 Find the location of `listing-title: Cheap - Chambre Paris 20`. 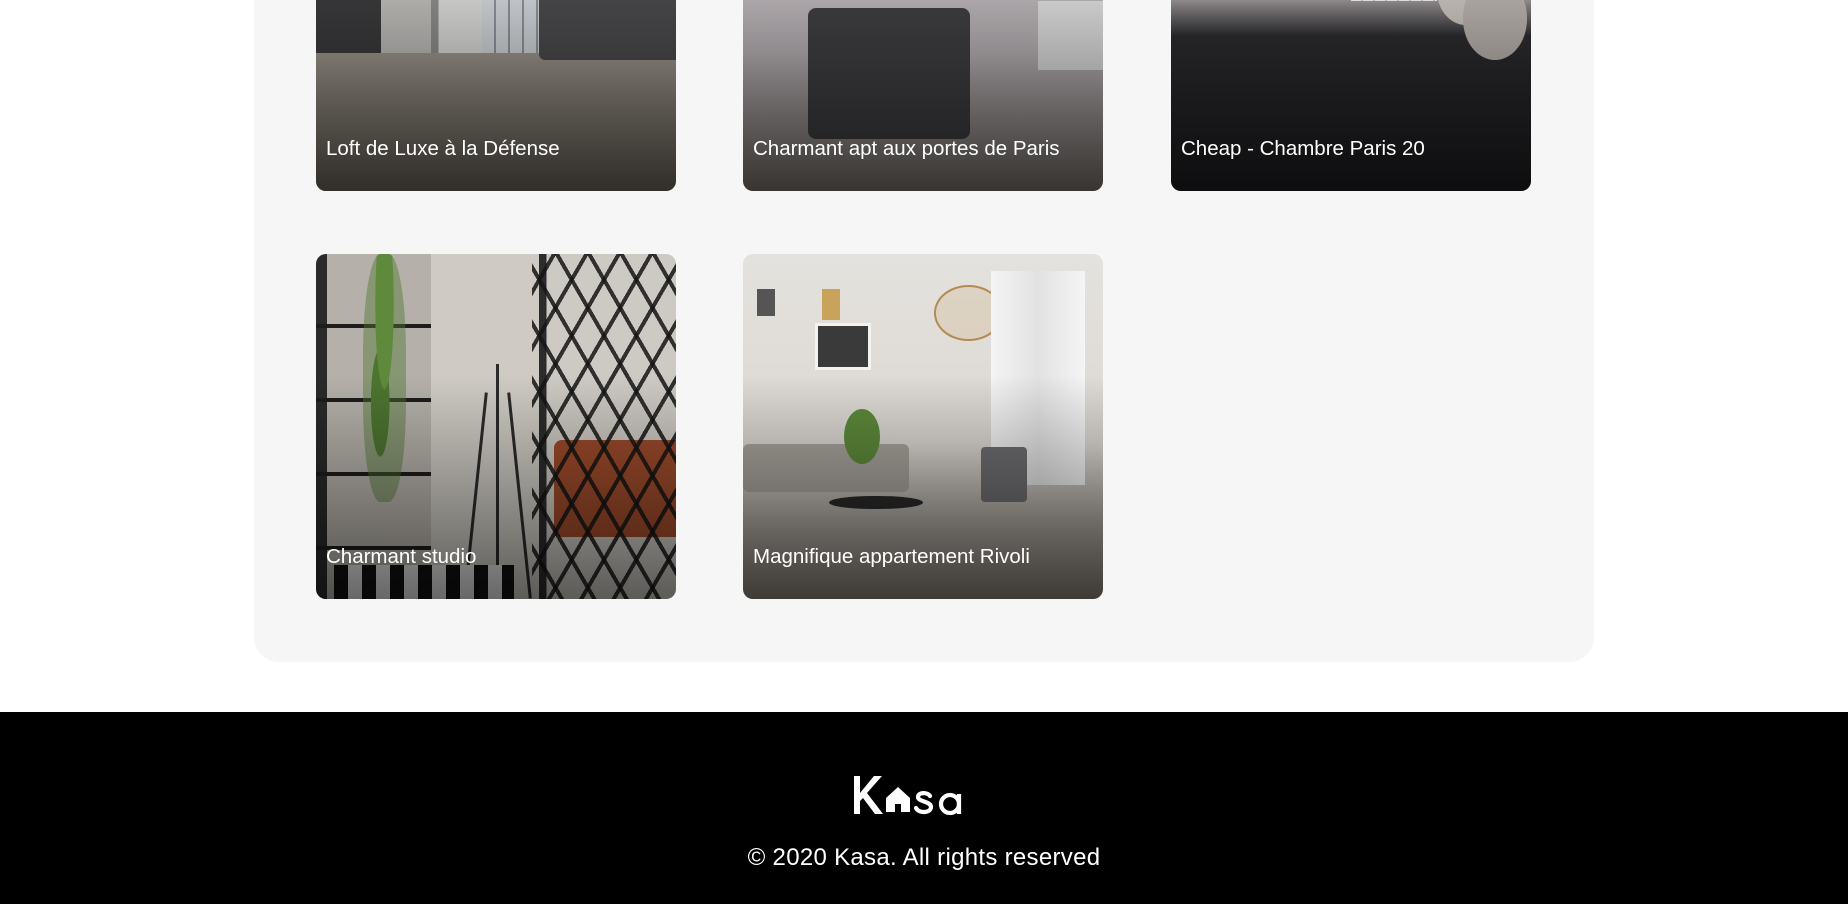

listing-title: Cheap - Chambre Paris 20 is located at coordinates (1303, 148).